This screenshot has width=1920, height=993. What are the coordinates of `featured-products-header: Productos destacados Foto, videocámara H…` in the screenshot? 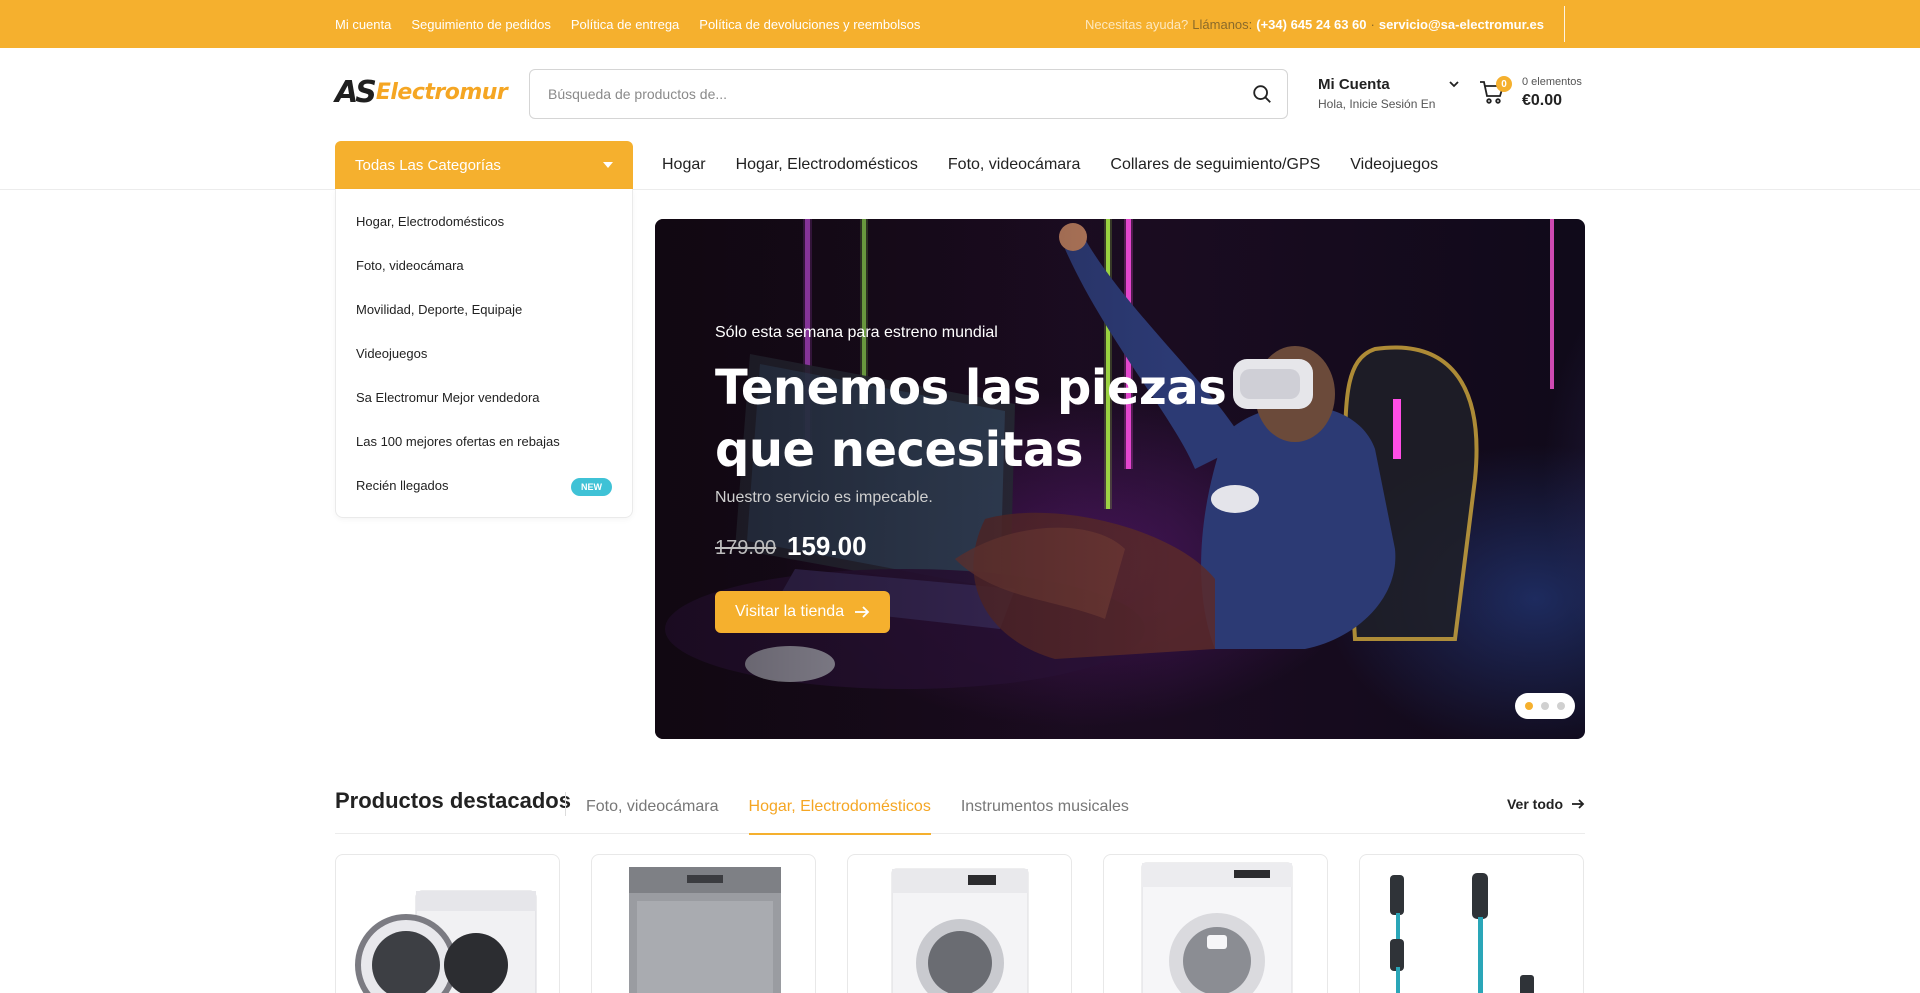 It's located at (960, 807).